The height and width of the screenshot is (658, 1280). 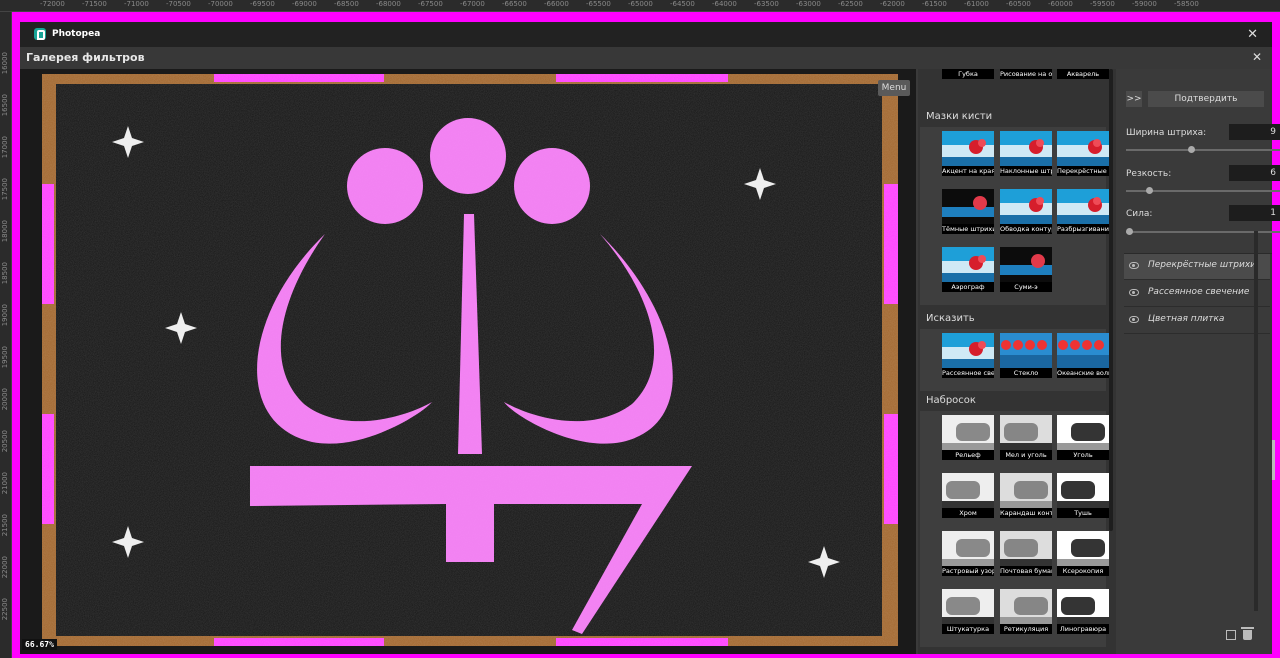 I want to click on filter-thumbnail-label: Акварель, so click(x=1083, y=74).